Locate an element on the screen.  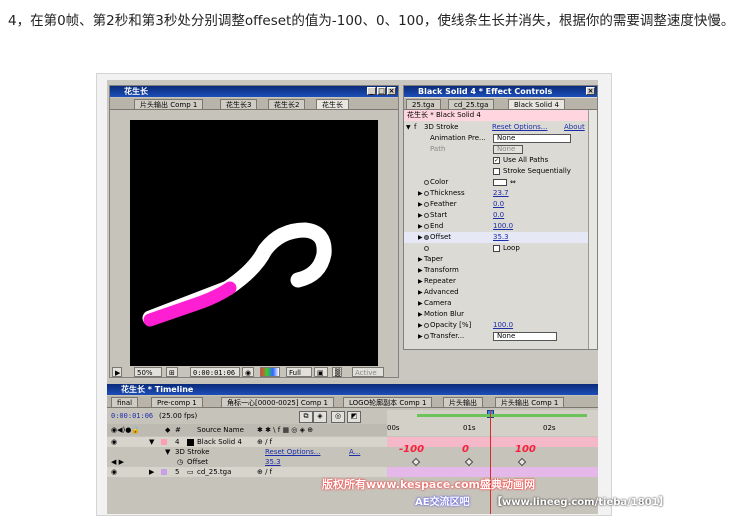
fx-group-taper: ▶ Taper is located at coordinates (496, 259).